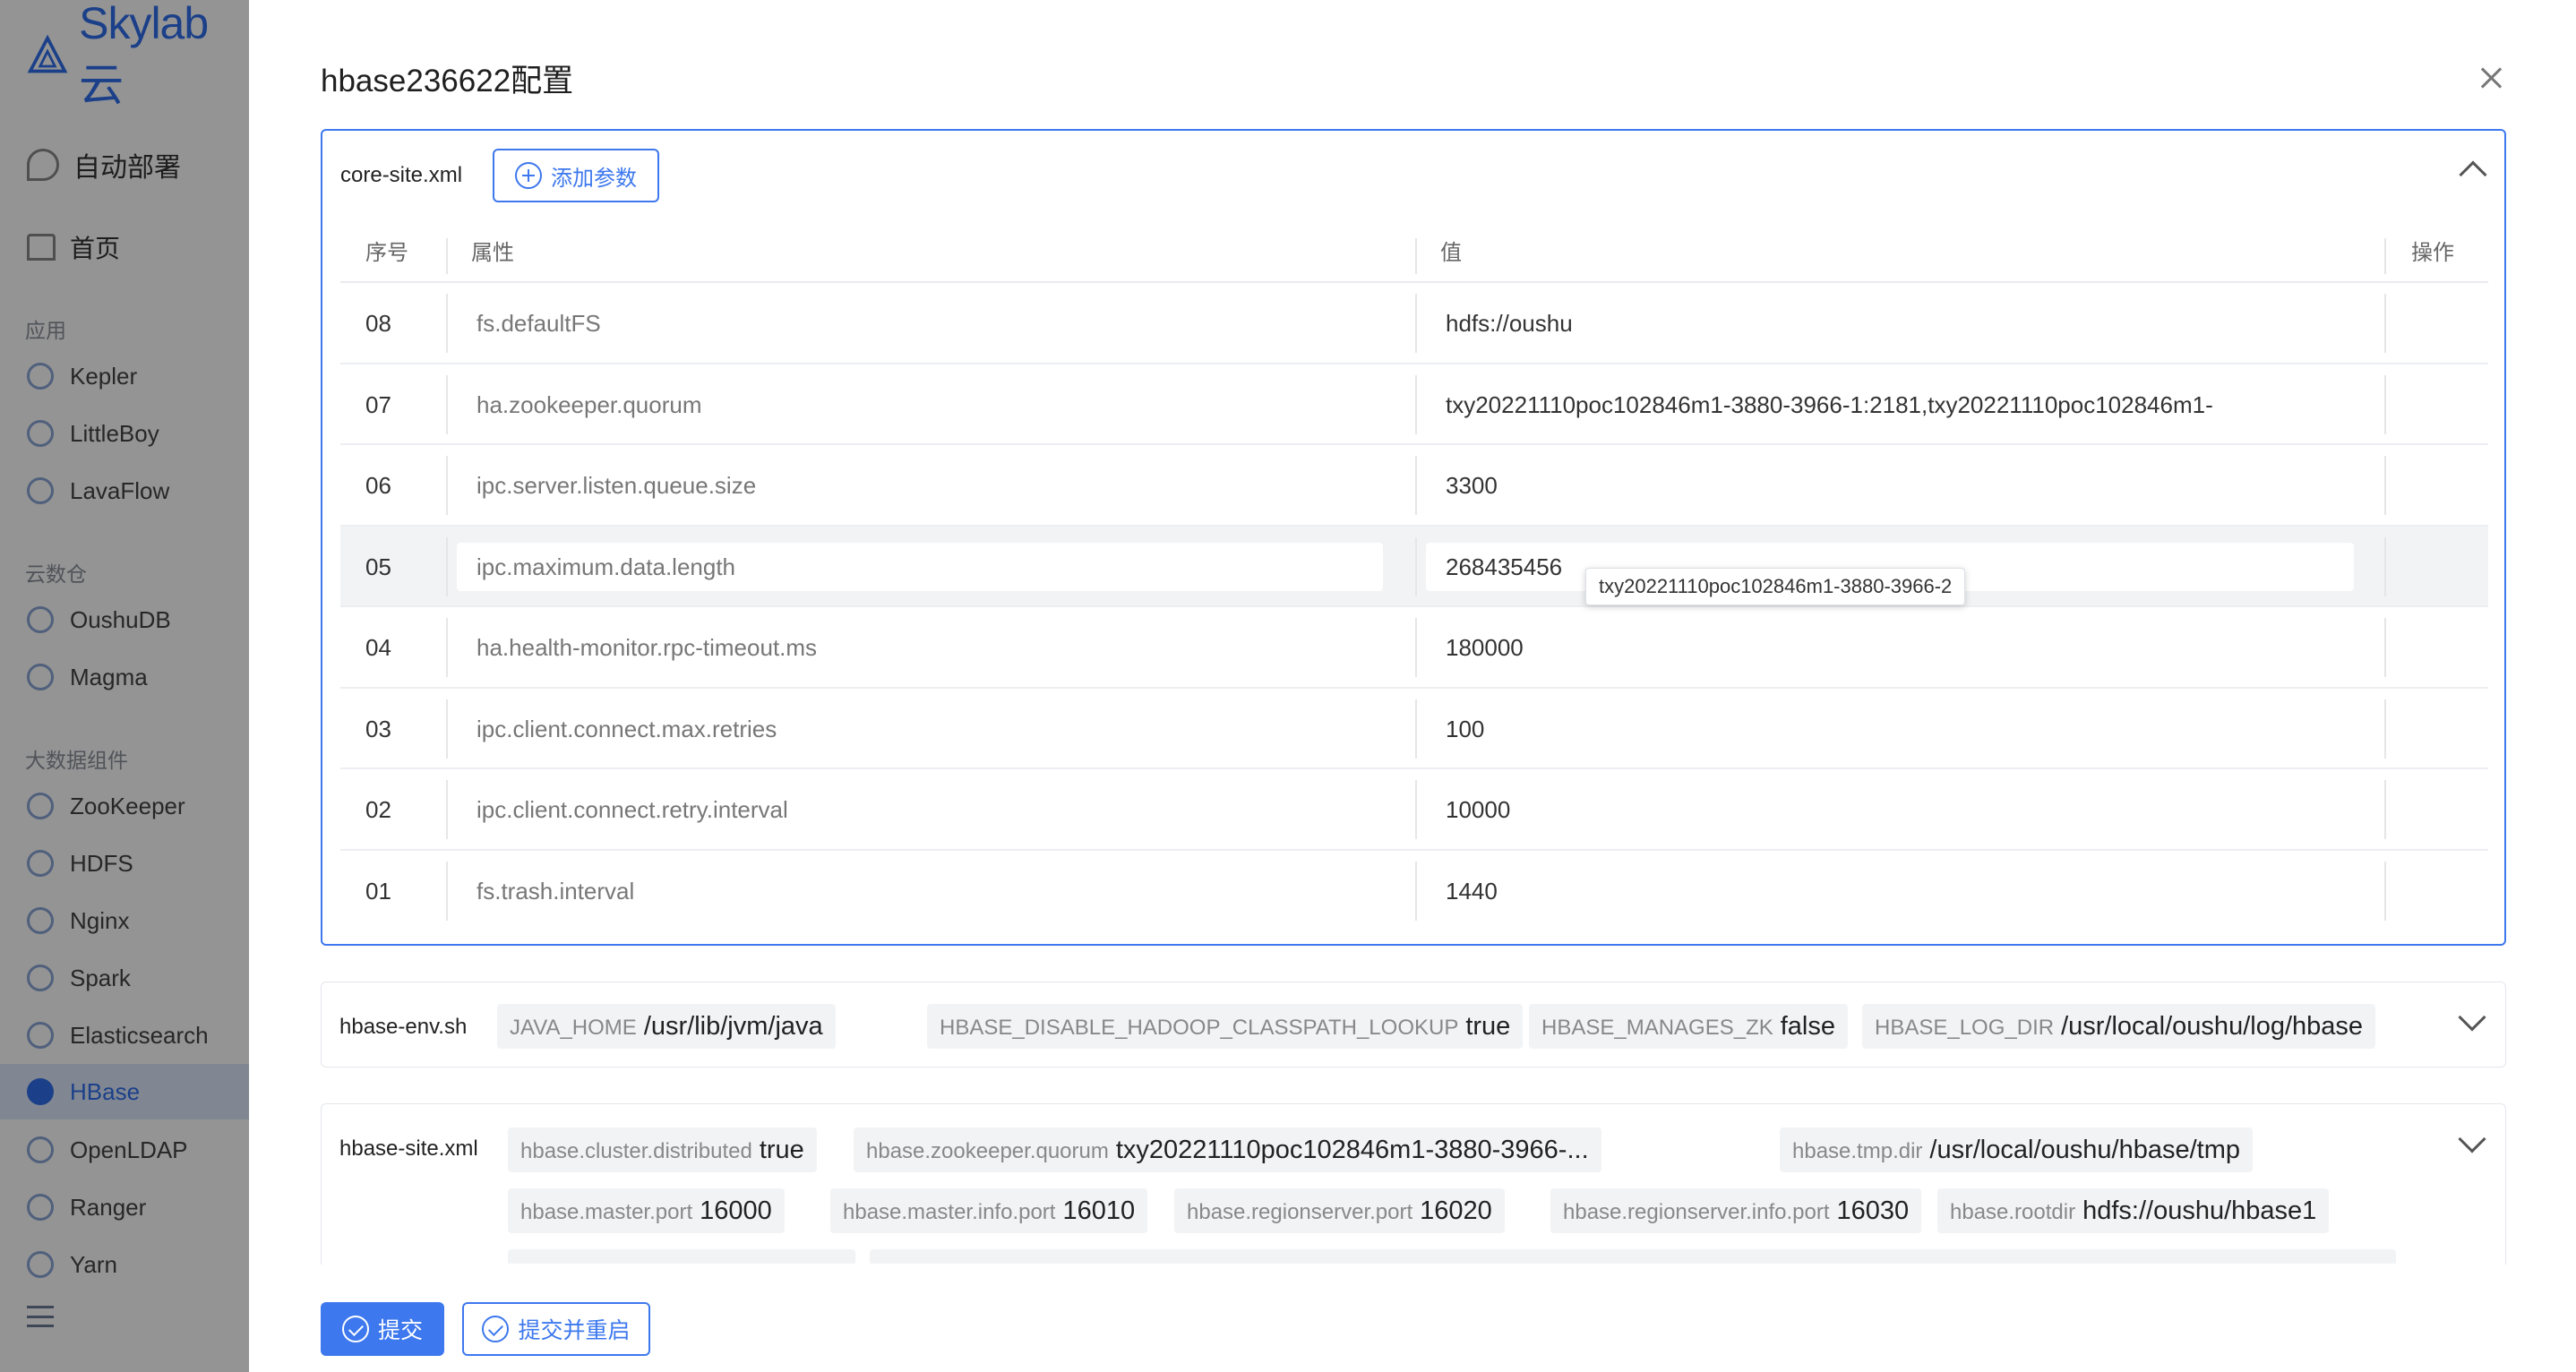 The image size is (2576, 1372). What do you see at coordinates (1414, 323) in the screenshot?
I see `table-row: 08 fs.defaultFS hdfs://oushu` at bounding box center [1414, 323].